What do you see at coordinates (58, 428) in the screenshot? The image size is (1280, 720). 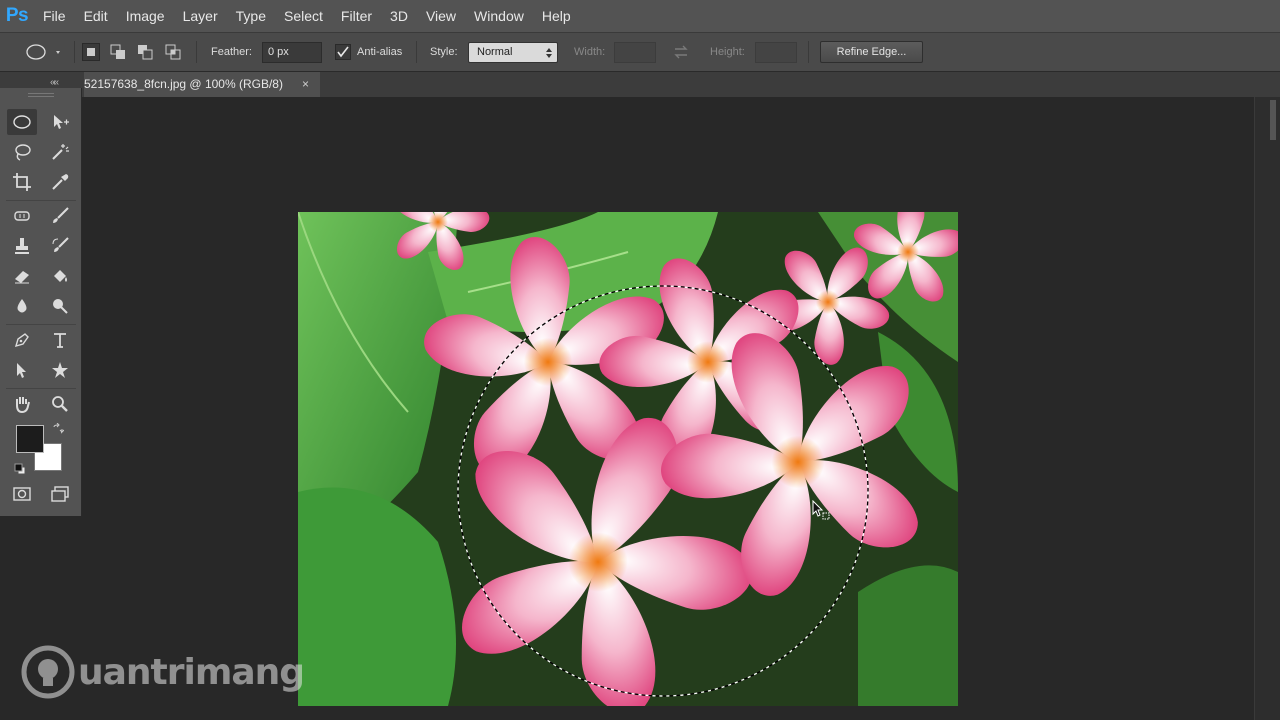 I see `swap-colors-icon` at bounding box center [58, 428].